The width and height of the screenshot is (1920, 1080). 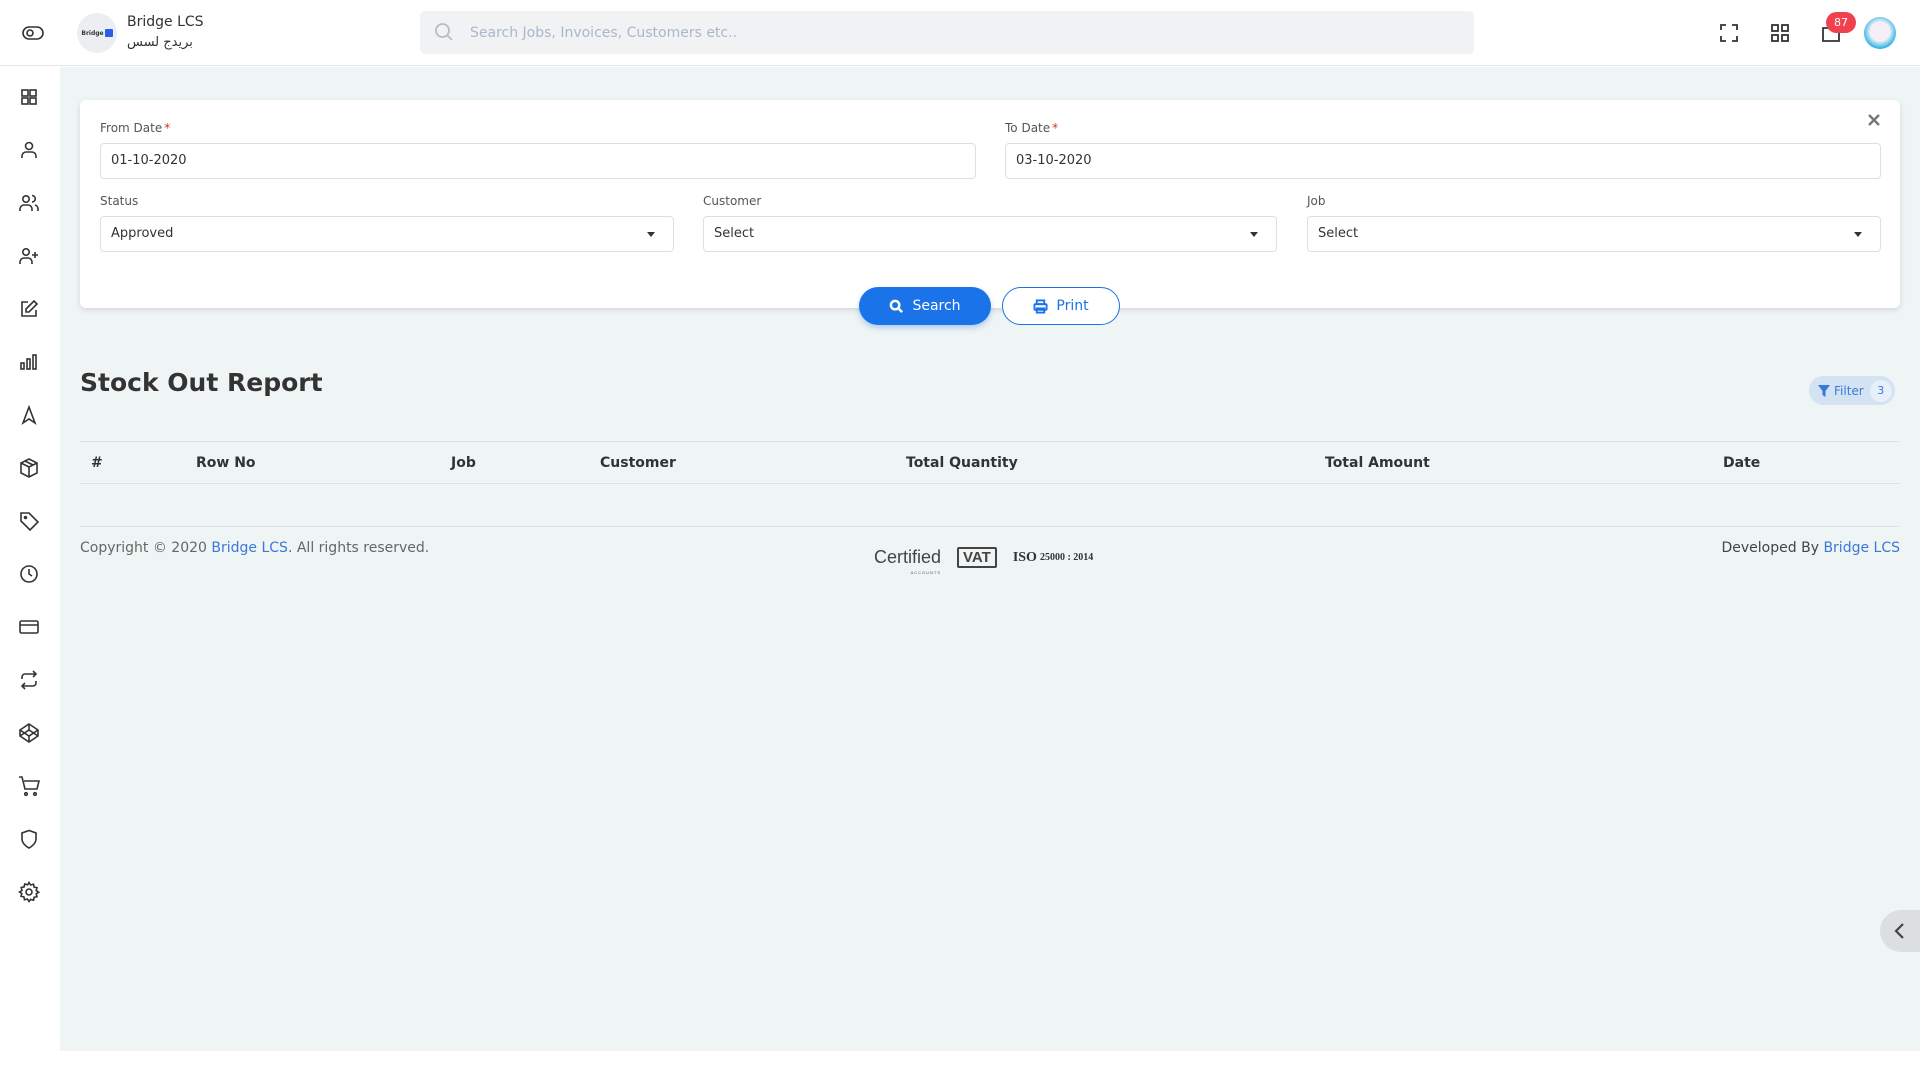 What do you see at coordinates (1028, 128) in the screenshot?
I see `to-date-label-text: To Date` at bounding box center [1028, 128].